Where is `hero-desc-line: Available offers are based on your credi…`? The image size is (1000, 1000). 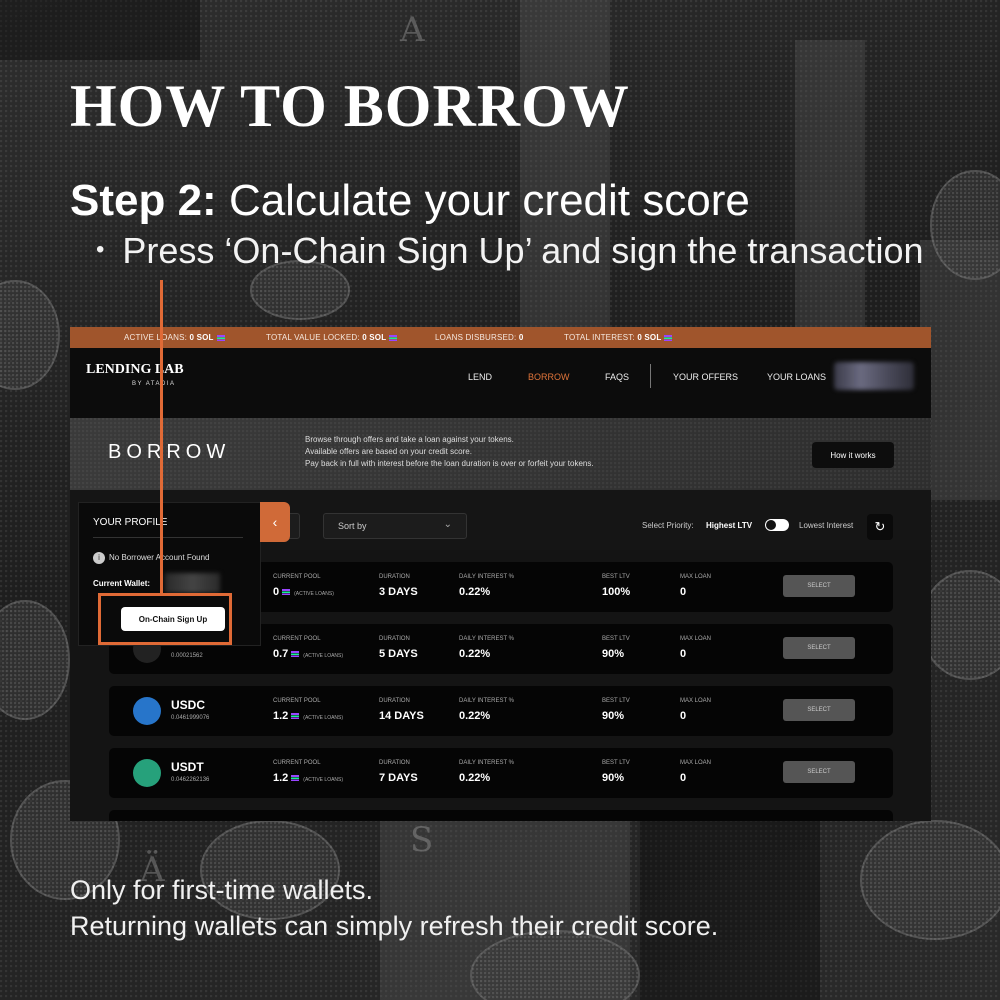 hero-desc-line: Available offers are based on your credi… is located at coordinates (388, 451).